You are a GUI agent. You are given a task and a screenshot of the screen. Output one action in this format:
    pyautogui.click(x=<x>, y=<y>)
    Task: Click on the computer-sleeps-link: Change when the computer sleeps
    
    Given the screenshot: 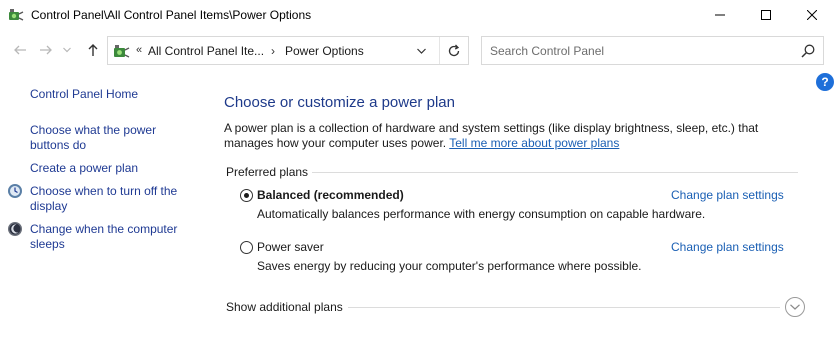 What is the action you would take?
    pyautogui.click(x=112, y=237)
    